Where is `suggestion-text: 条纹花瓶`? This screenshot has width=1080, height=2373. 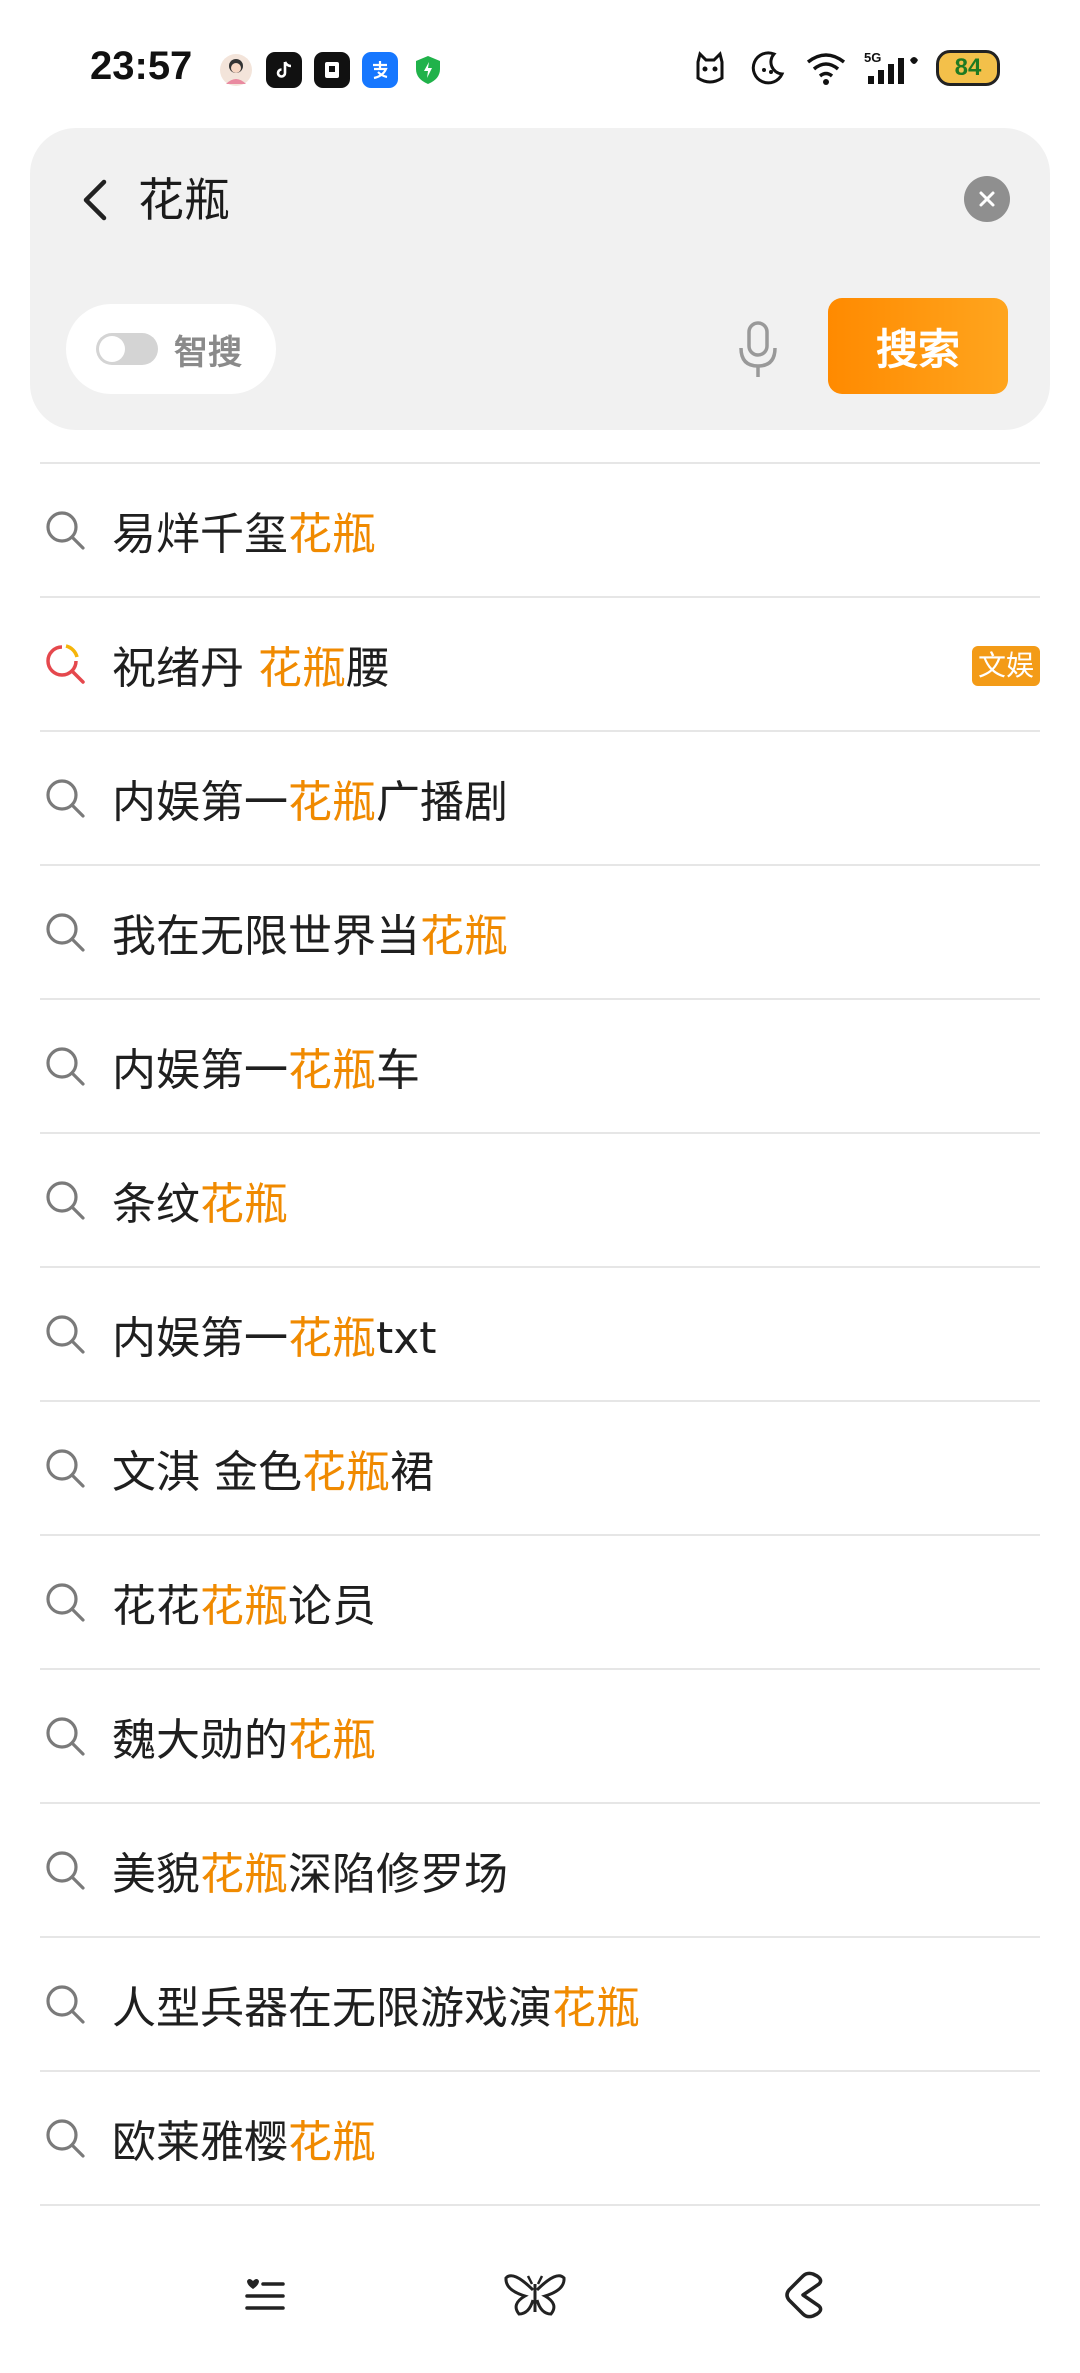 suggestion-text: 条纹花瓶 is located at coordinates (200, 1200).